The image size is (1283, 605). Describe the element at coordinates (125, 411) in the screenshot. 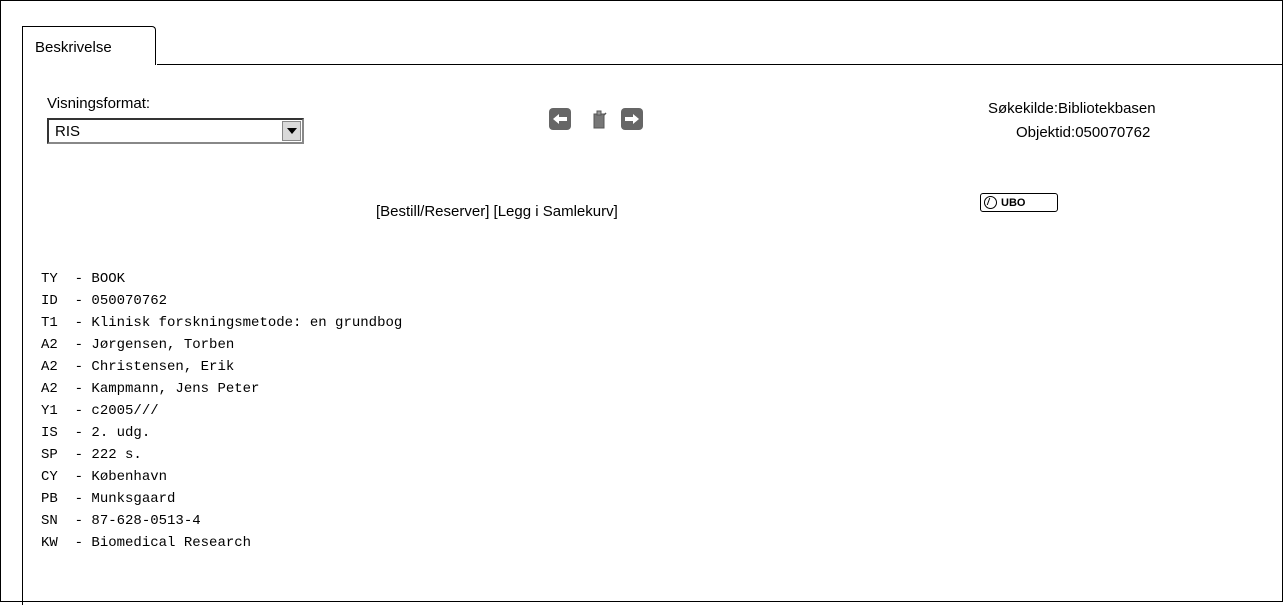

I see `ris-value: c2005///` at that location.